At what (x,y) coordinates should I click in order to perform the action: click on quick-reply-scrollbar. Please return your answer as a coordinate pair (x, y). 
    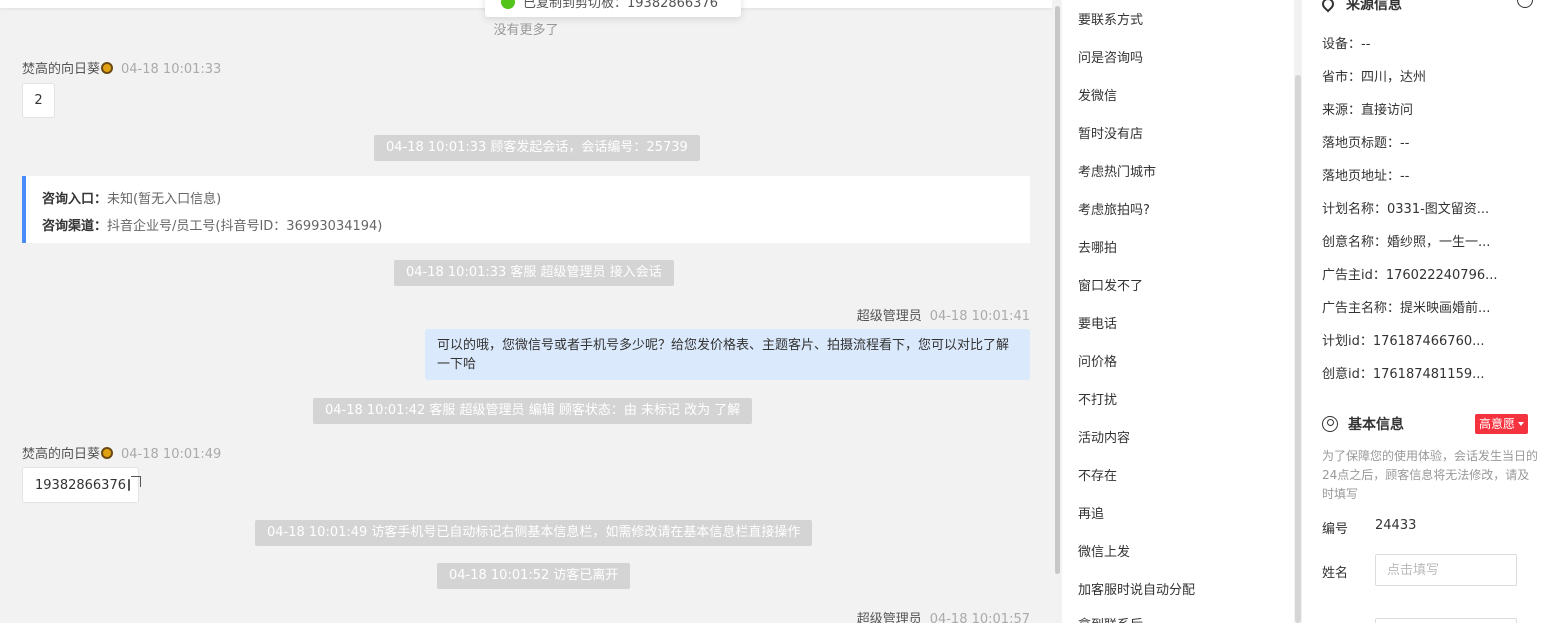
    Looking at the image, I should click on (1298, 311).